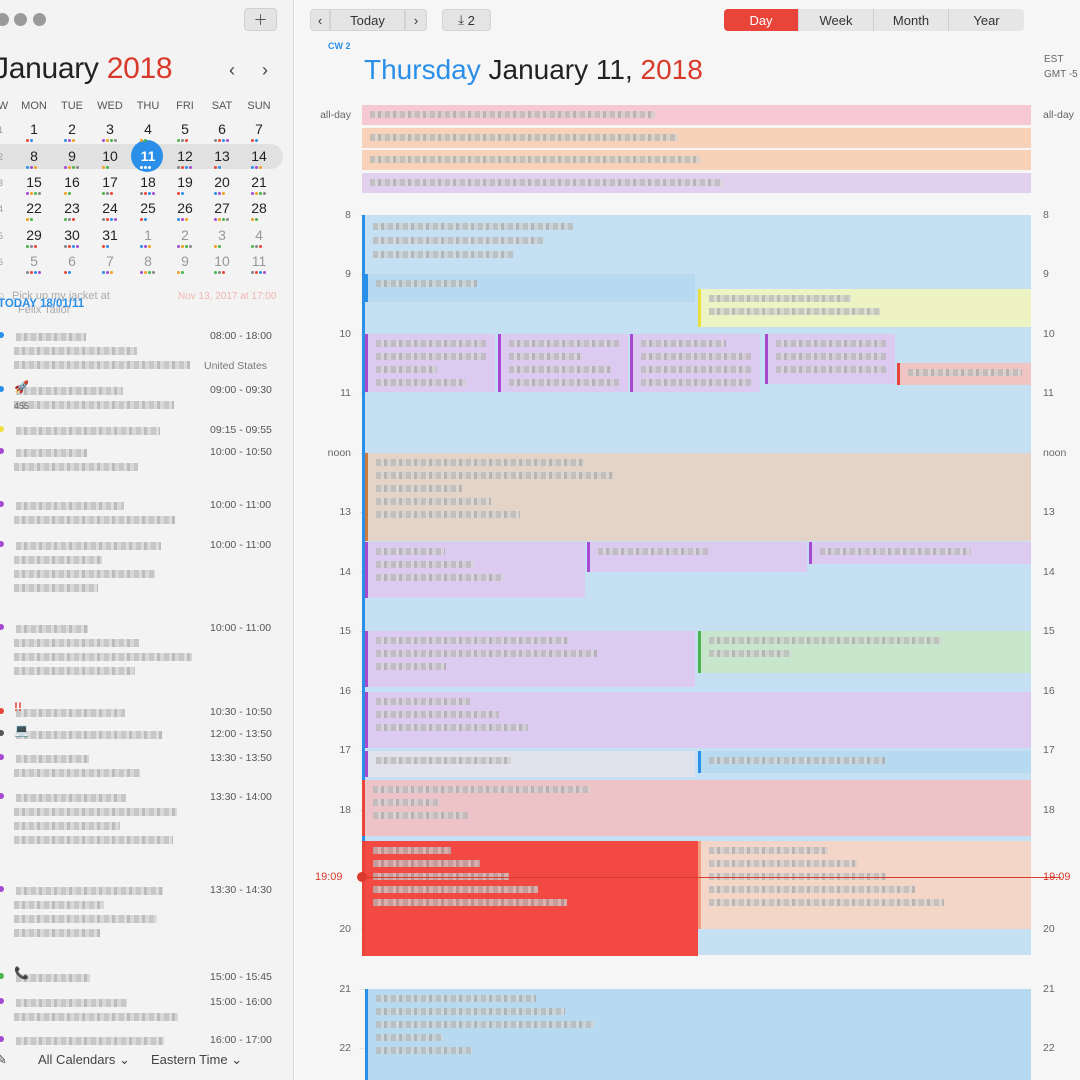  Describe the element at coordinates (222, 156) in the screenshot. I see `day-cell: 13` at that location.